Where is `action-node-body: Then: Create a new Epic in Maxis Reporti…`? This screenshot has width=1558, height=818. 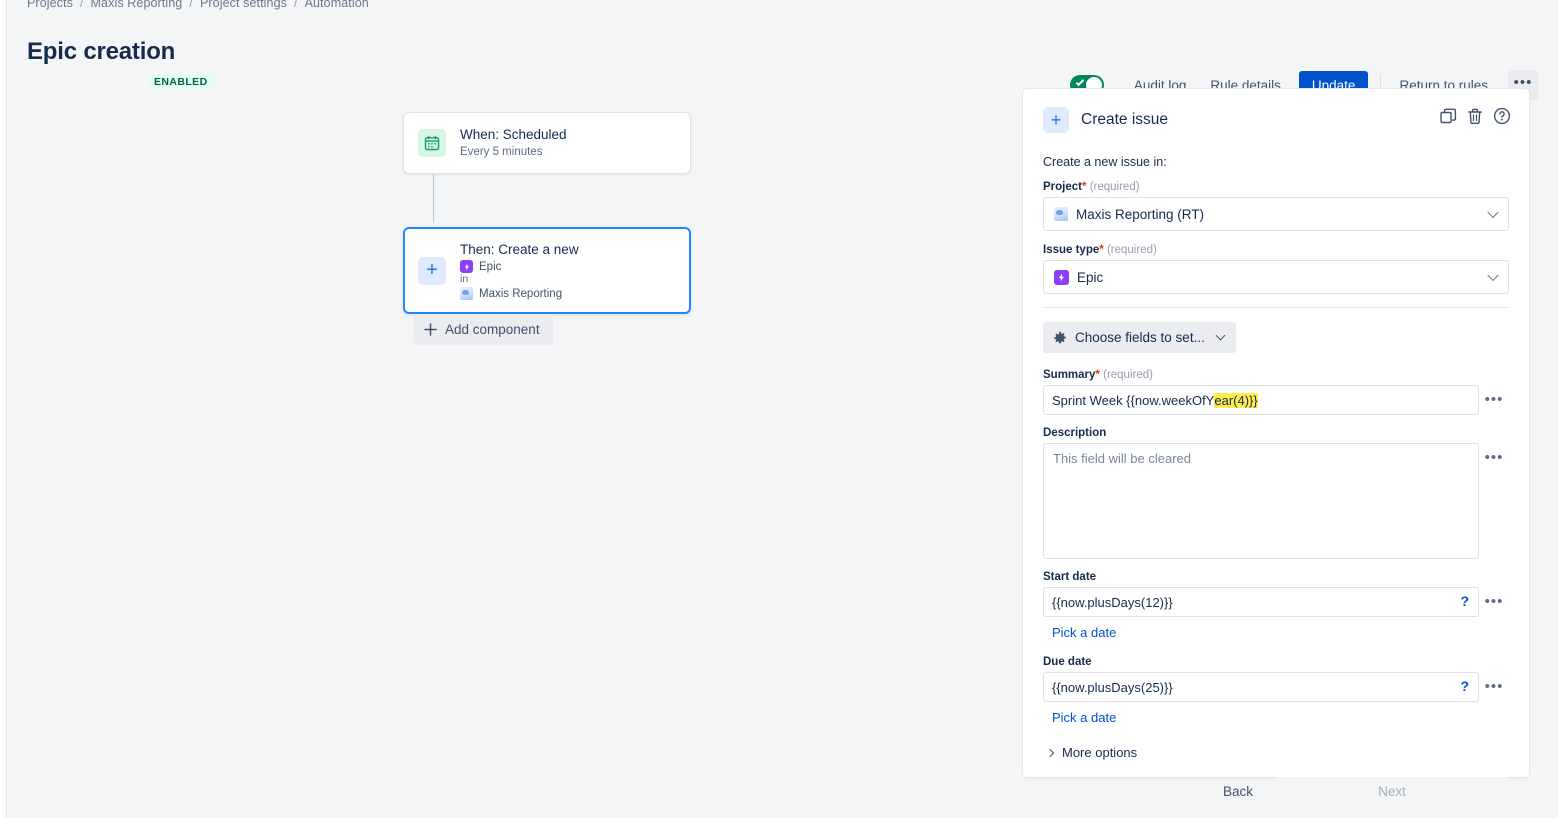 action-node-body: Then: Create a new Epic in Maxis Reporti… is located at coordinates (519, 270).